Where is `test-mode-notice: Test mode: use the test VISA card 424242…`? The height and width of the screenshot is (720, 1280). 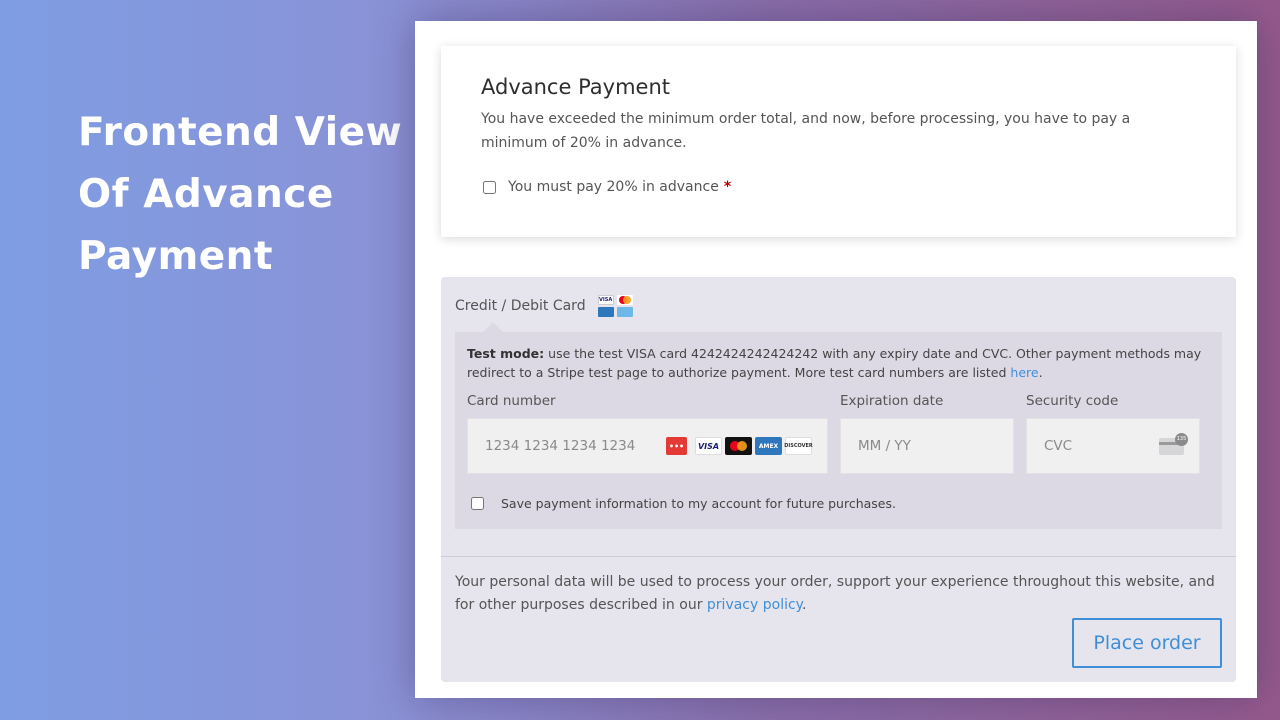 test-mode-notice: Test mode: use the test VISA card 424242… is located at coordinates (839, 363).